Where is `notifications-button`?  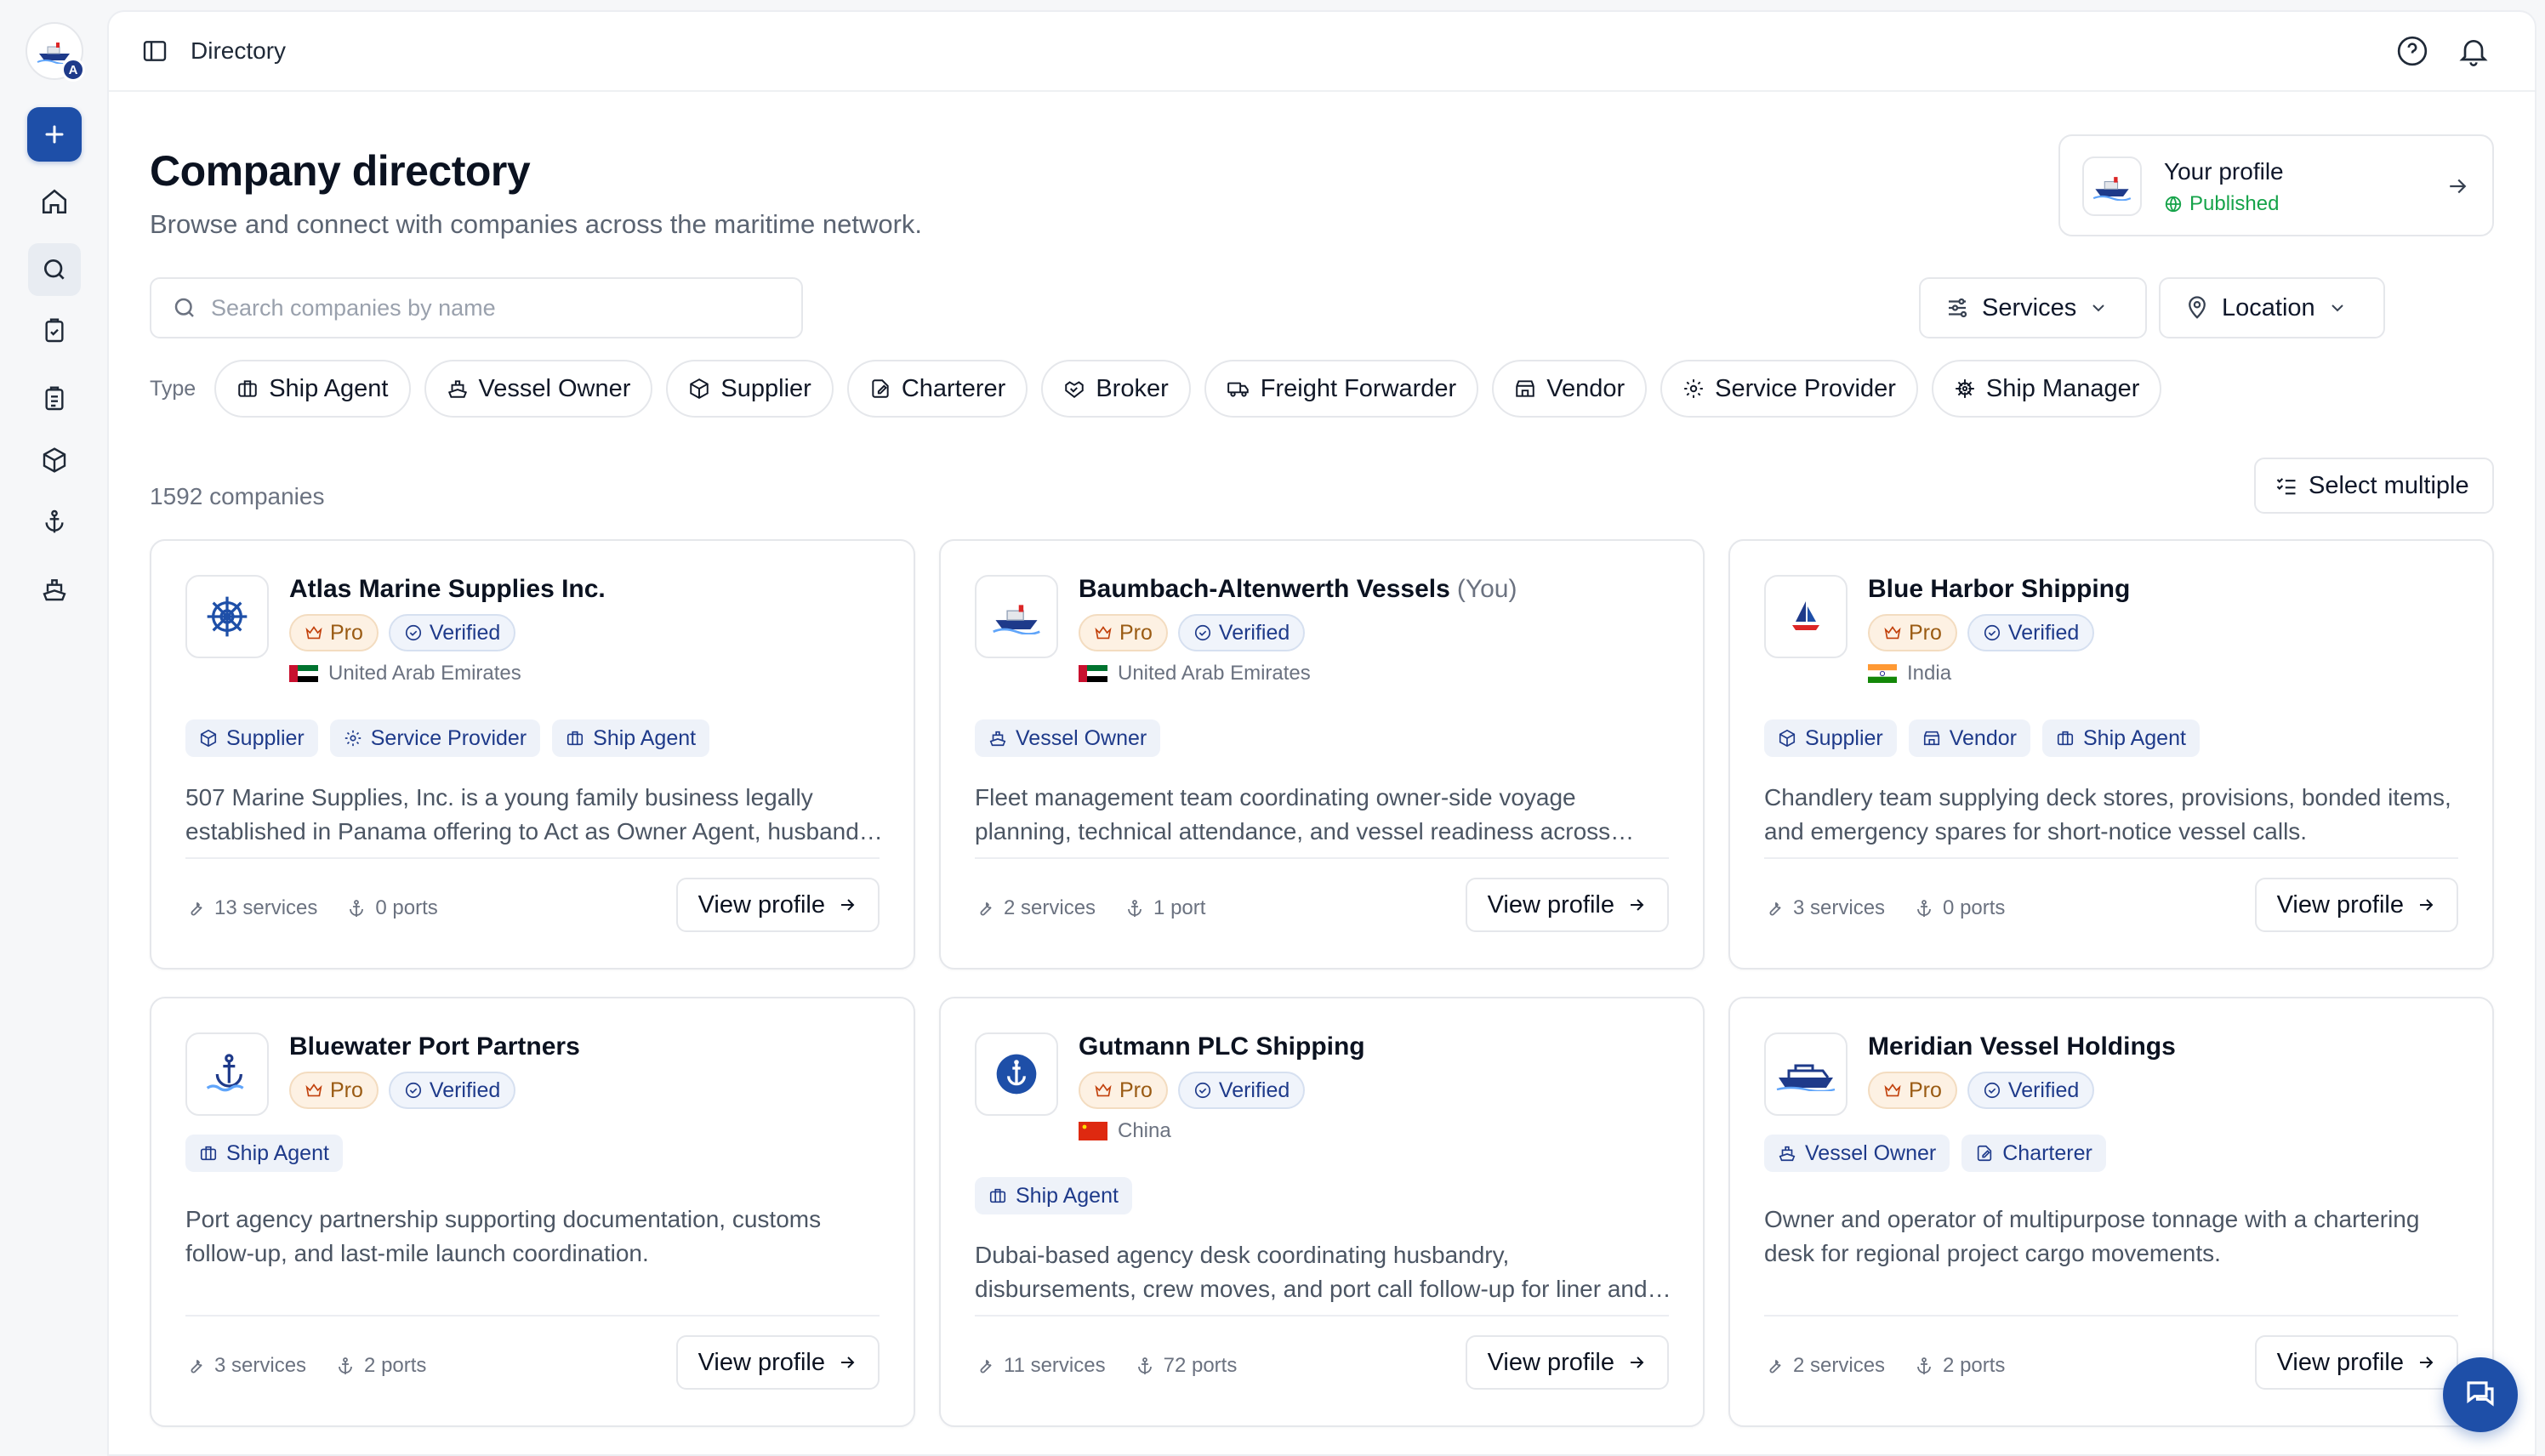 notifications-button is located at coordinates (2474, 51).